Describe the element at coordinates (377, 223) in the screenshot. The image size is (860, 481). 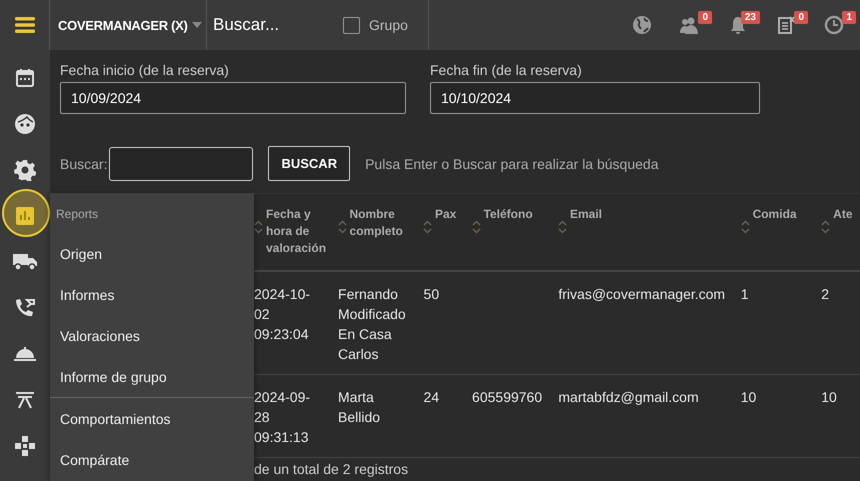
I see `column-header: Nombre completo` at that location.